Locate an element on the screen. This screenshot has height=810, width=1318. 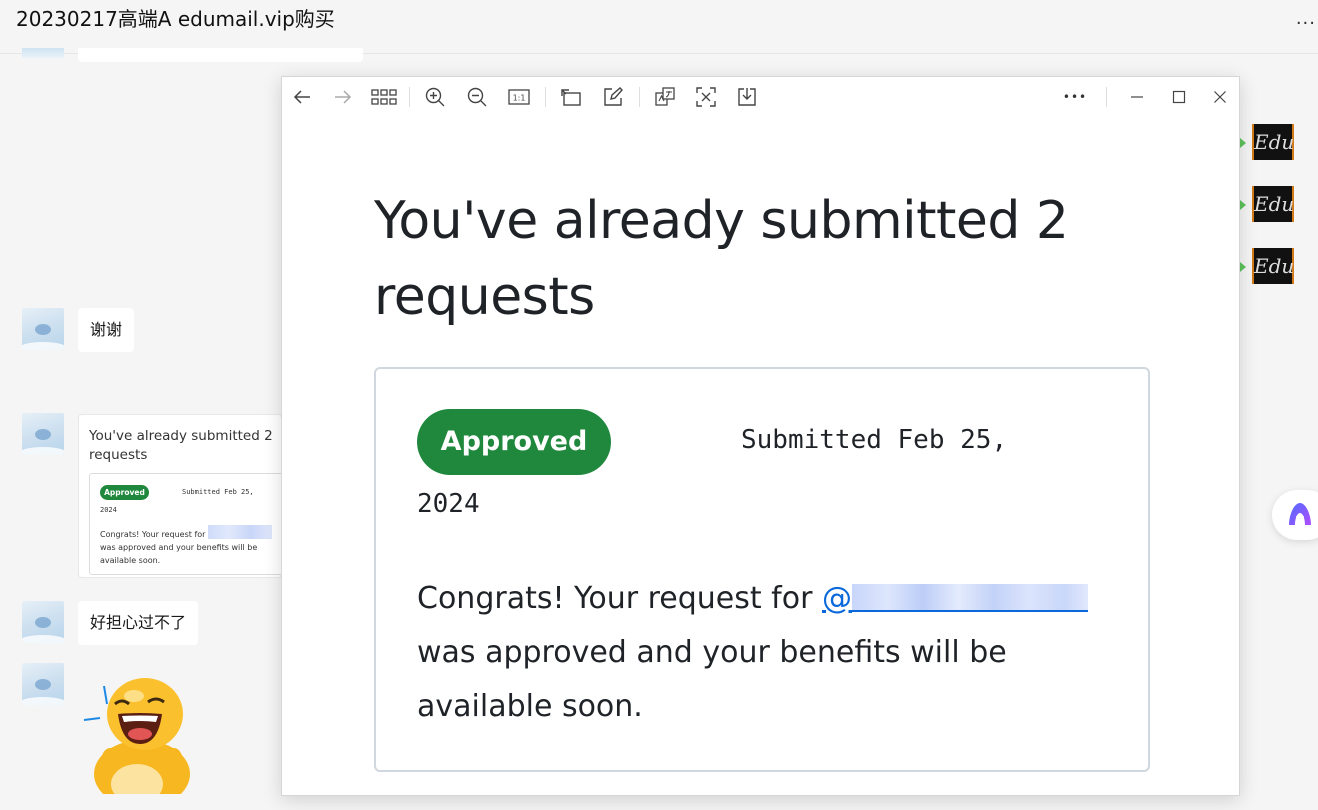
download-icon is located at coordinates (747, 97).